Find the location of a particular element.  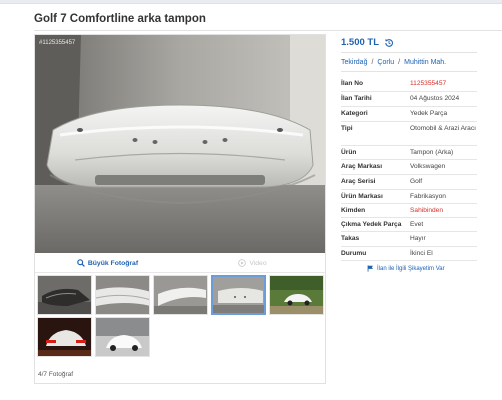

detail-row-durumu: Durumu İkinci El is located at coordinates (409, 254).